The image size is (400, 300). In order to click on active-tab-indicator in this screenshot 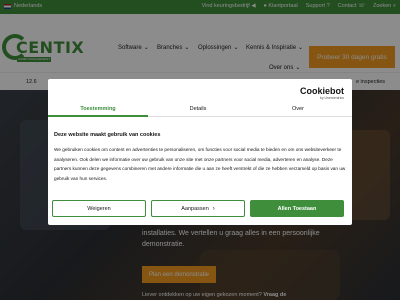, I will do `click(98, 116)`.